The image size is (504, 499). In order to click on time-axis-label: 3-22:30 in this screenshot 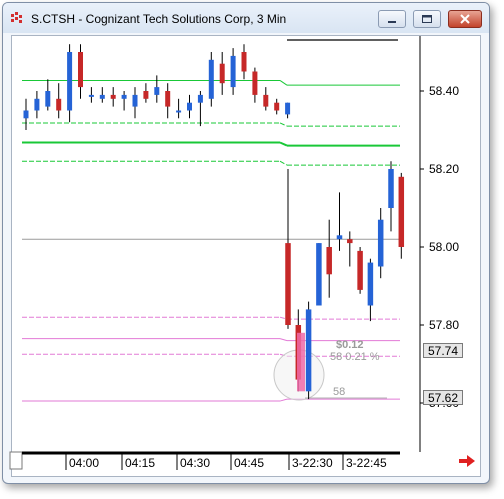, I will do `click(312, 463)`.